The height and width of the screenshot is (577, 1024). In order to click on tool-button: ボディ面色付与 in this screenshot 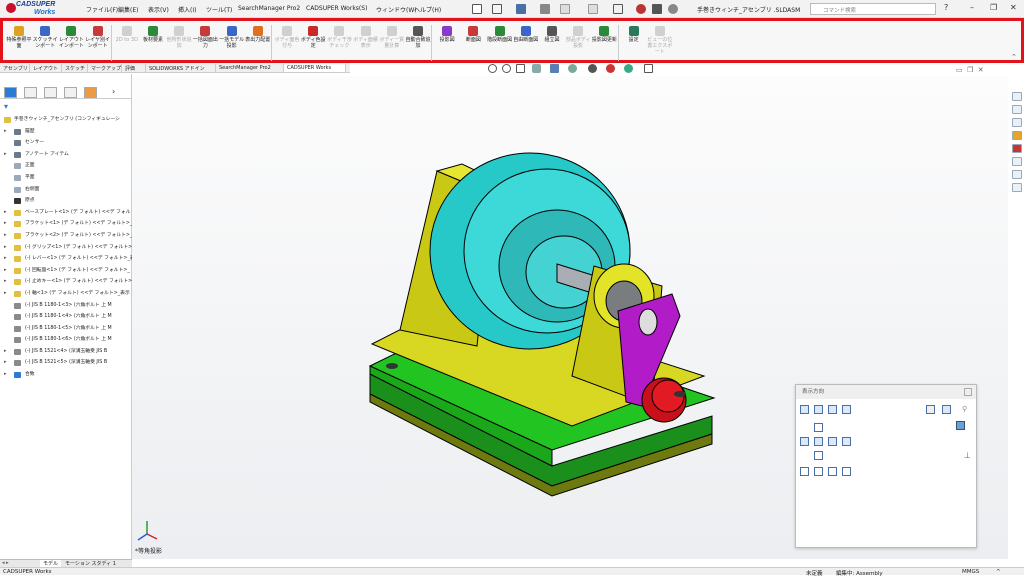, I will do `click(287, 44)`.